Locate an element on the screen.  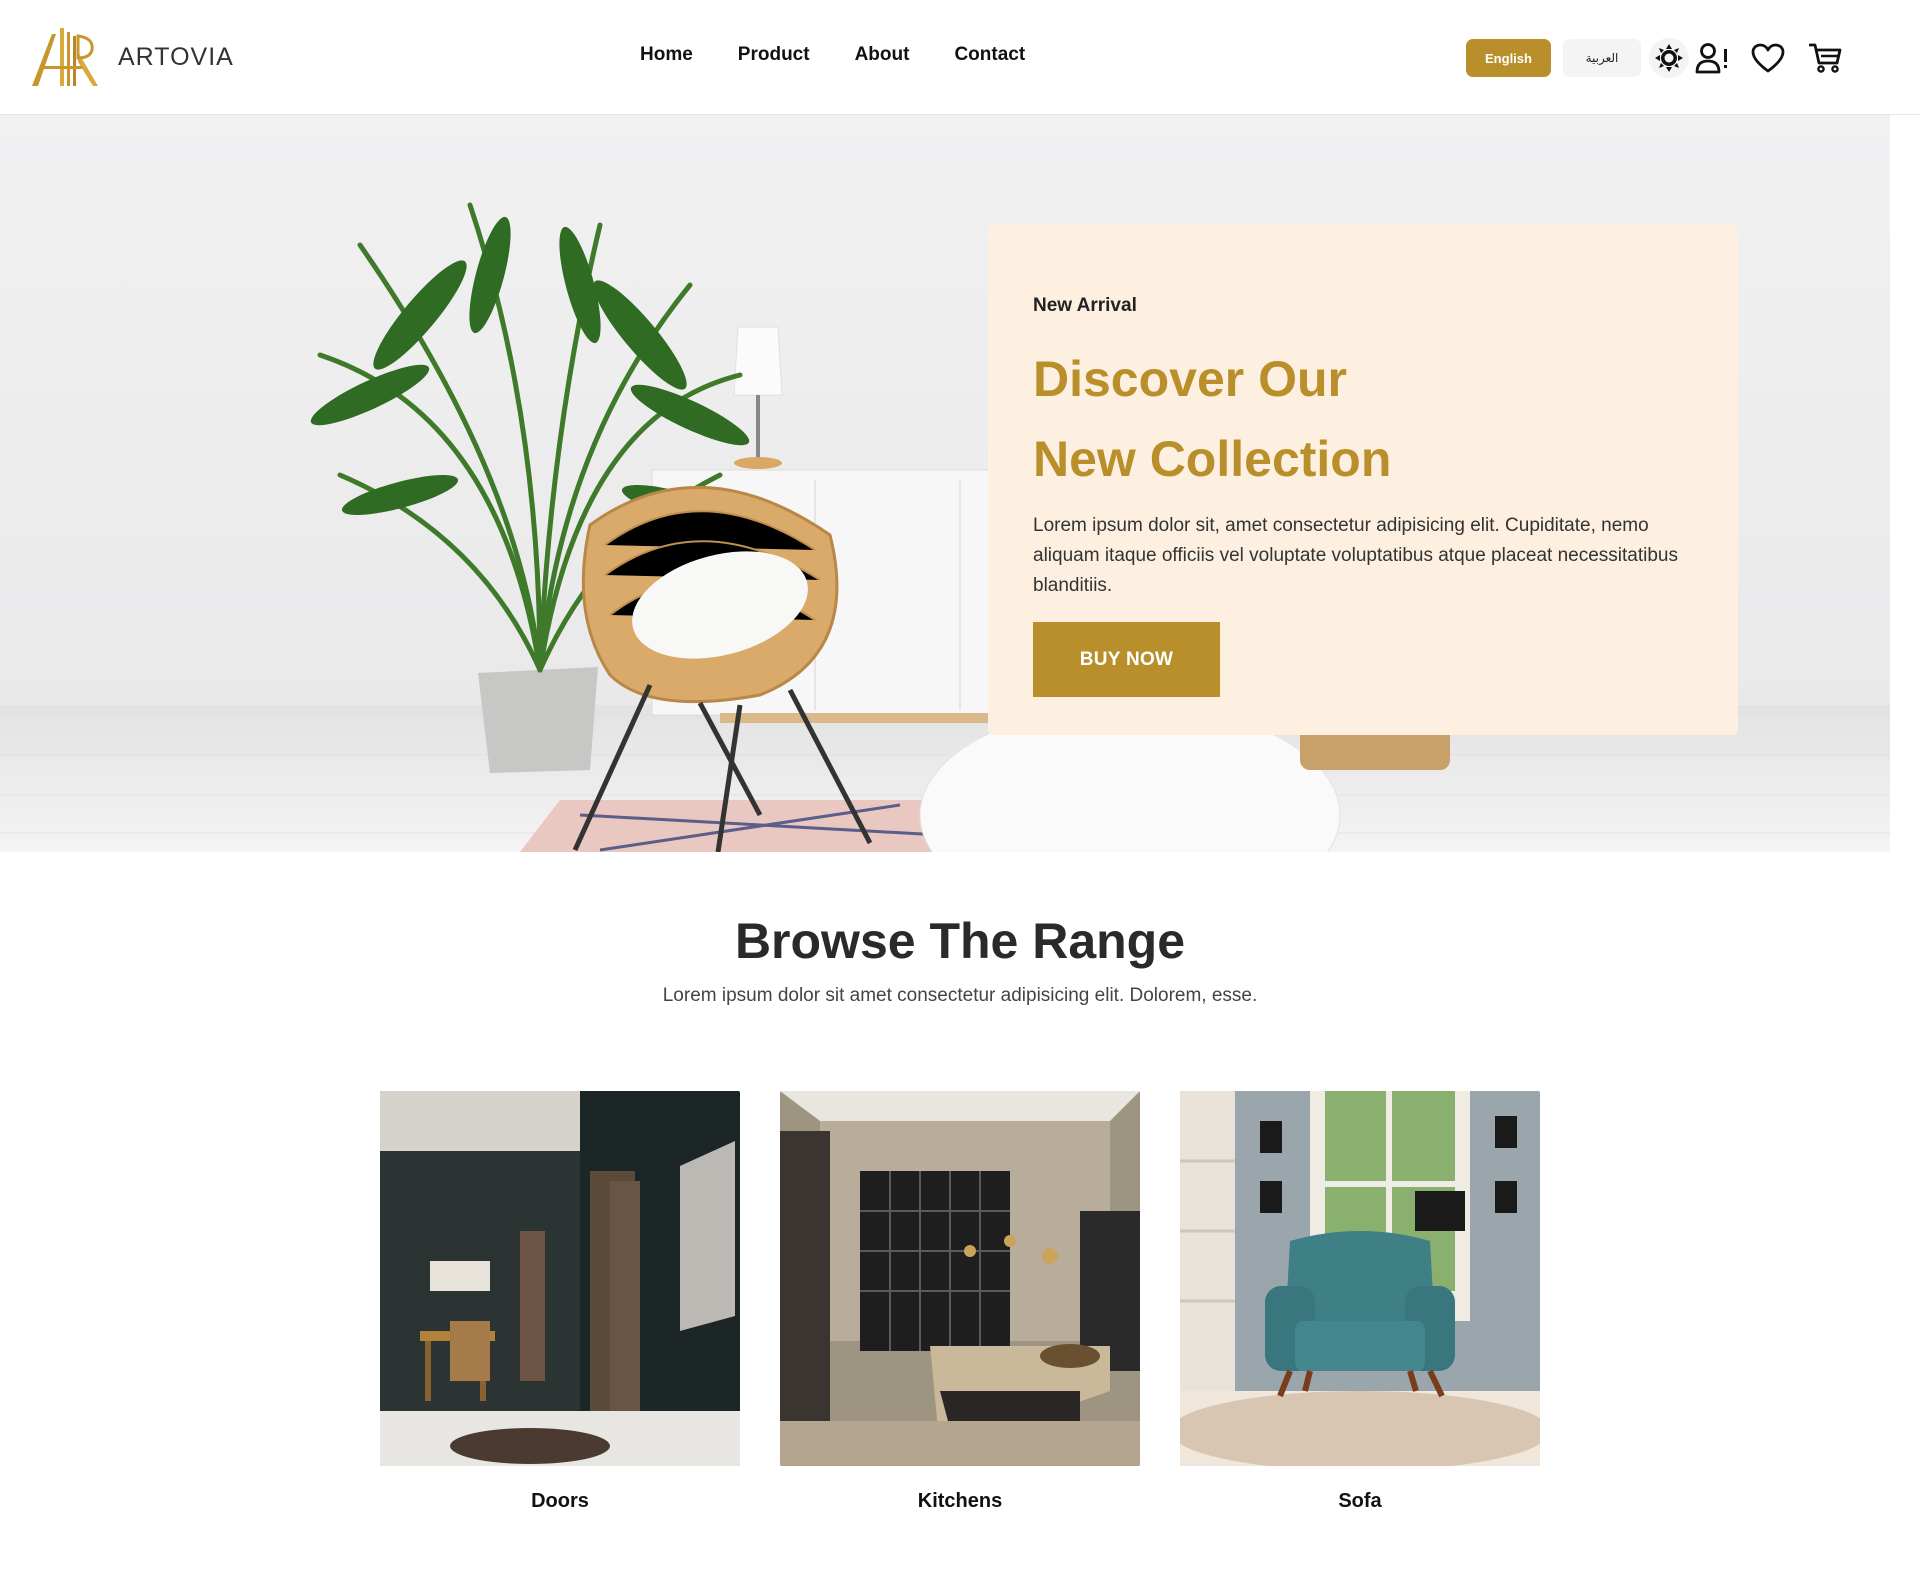
doors-image is located at coordinates (560, 1278).